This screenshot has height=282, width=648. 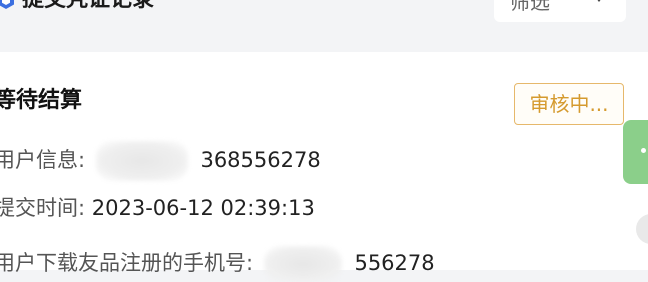 I want to click on phone-value: 556278, so click(x=394, y=263).